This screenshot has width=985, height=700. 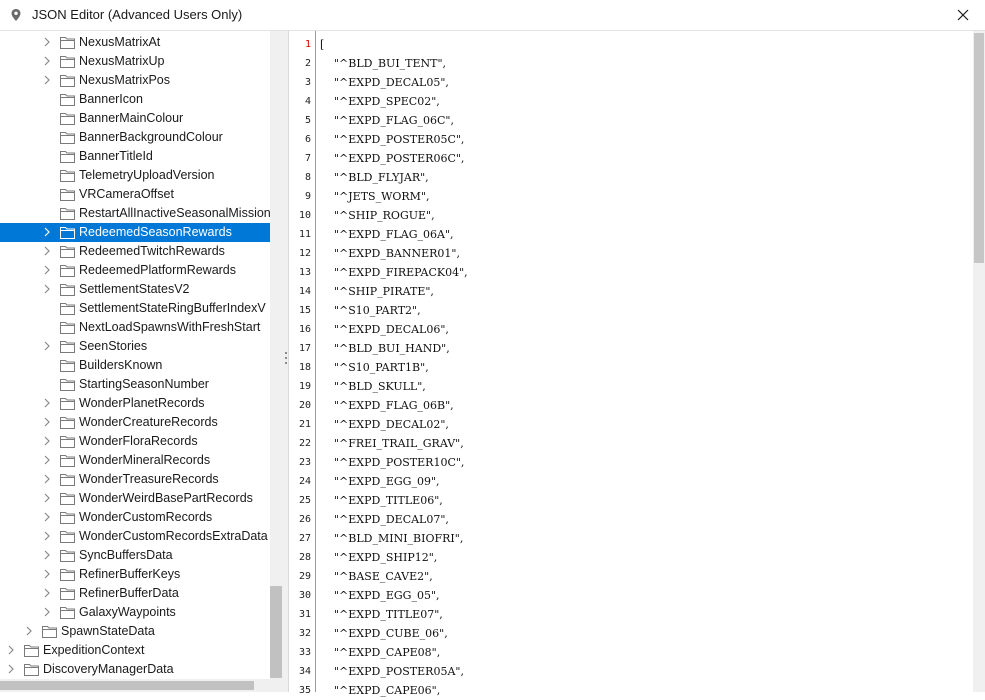 What do you see at coordinates (392, 462) in the screenshot?
I see `code-line: "^EXPD_POSTER10C",` at bounding box center [392, 462].